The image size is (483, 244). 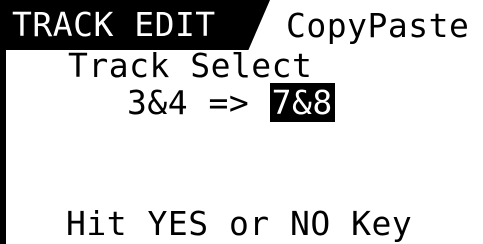 I want to click on confirmation-prompt: Hit YES or NO Key, so click(x=239, y=223).